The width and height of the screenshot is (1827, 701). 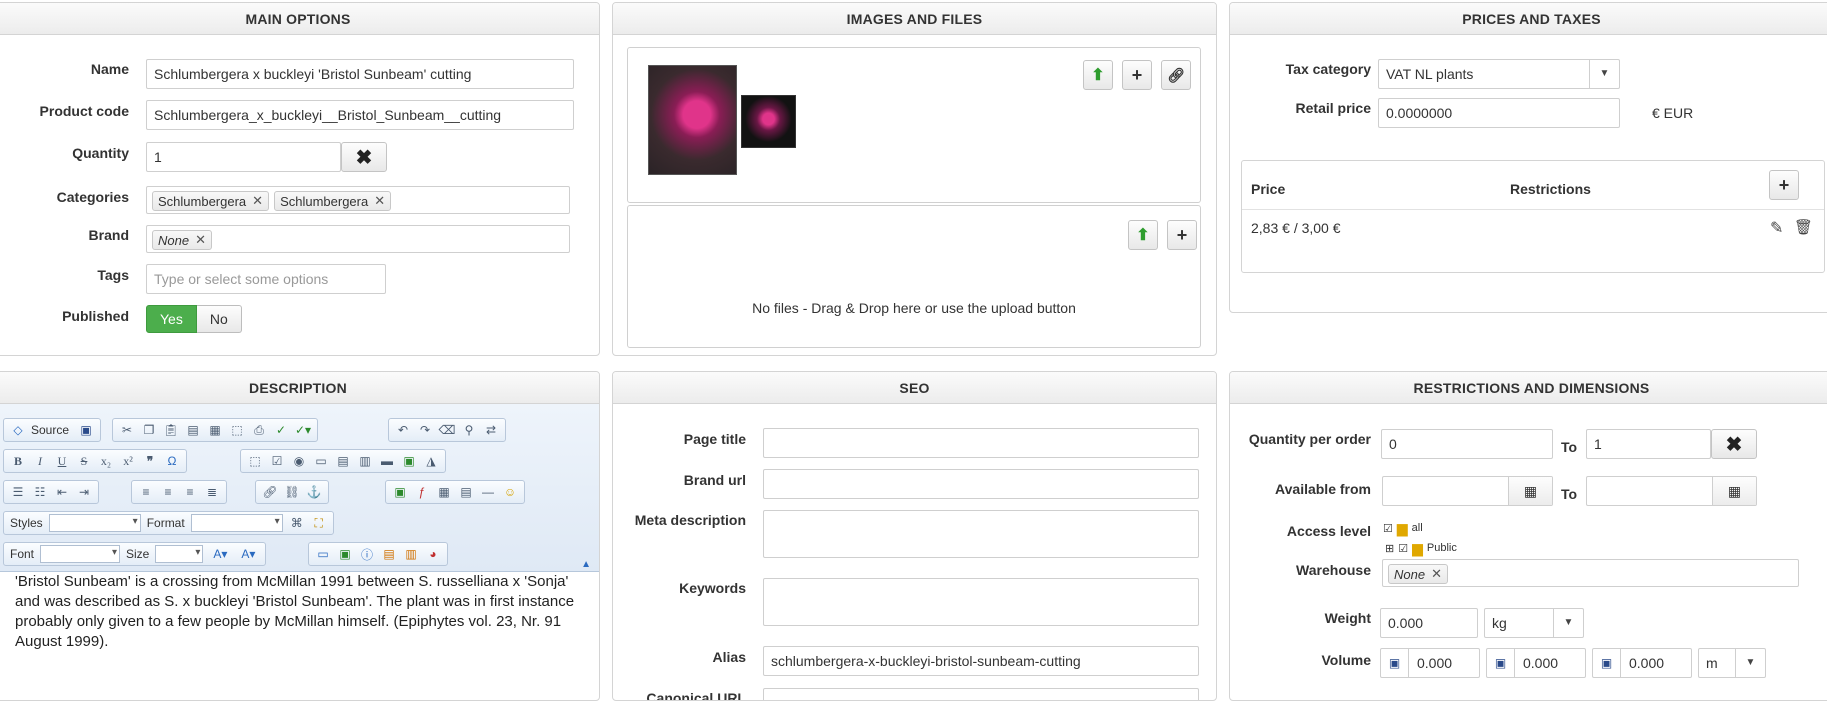 What do you see at coordinates (146, 492) in the screenshot?
I see `align-left-icon: ≡` at bounding box center [146, 492].